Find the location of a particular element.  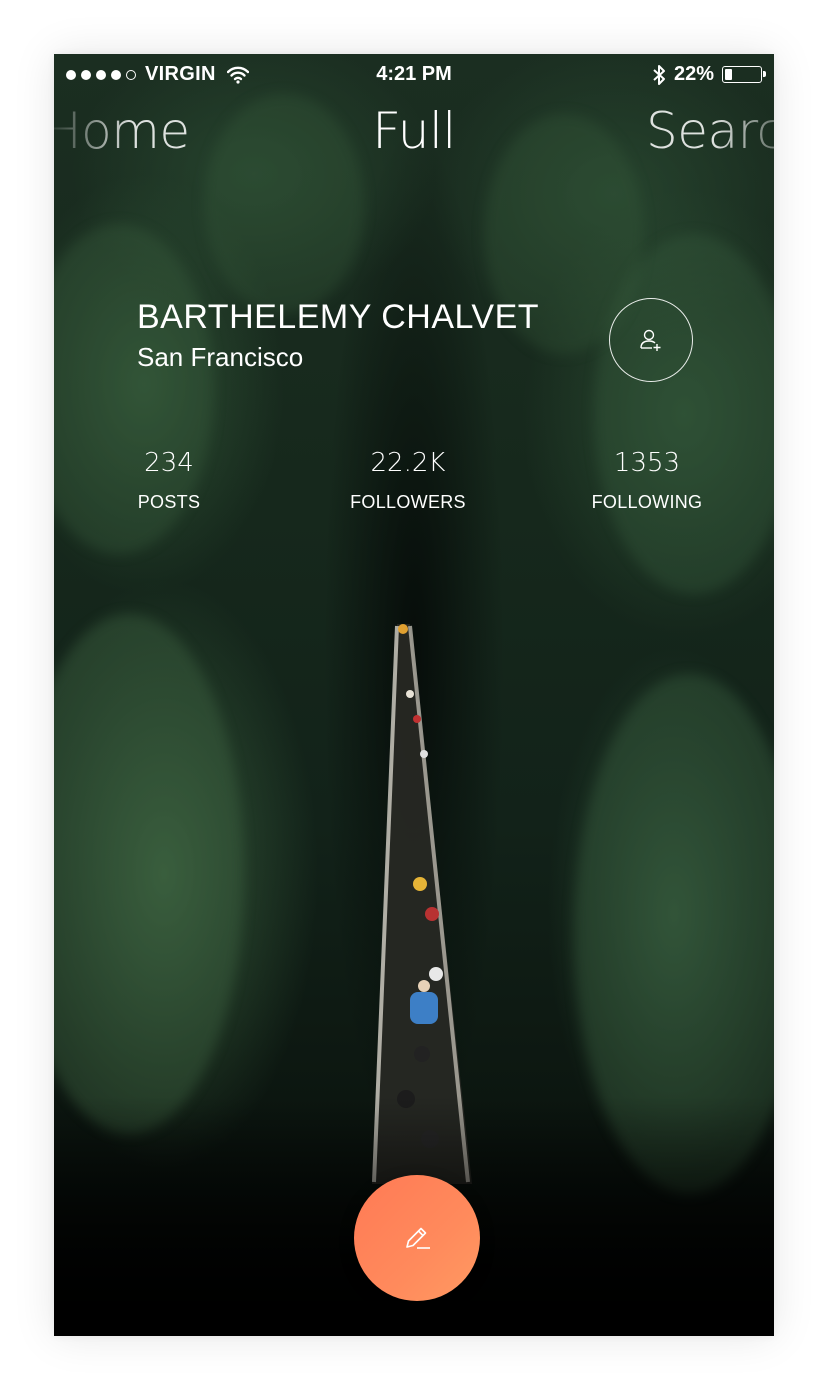

stat-value: 1353 is located at coordinates (647, 463).